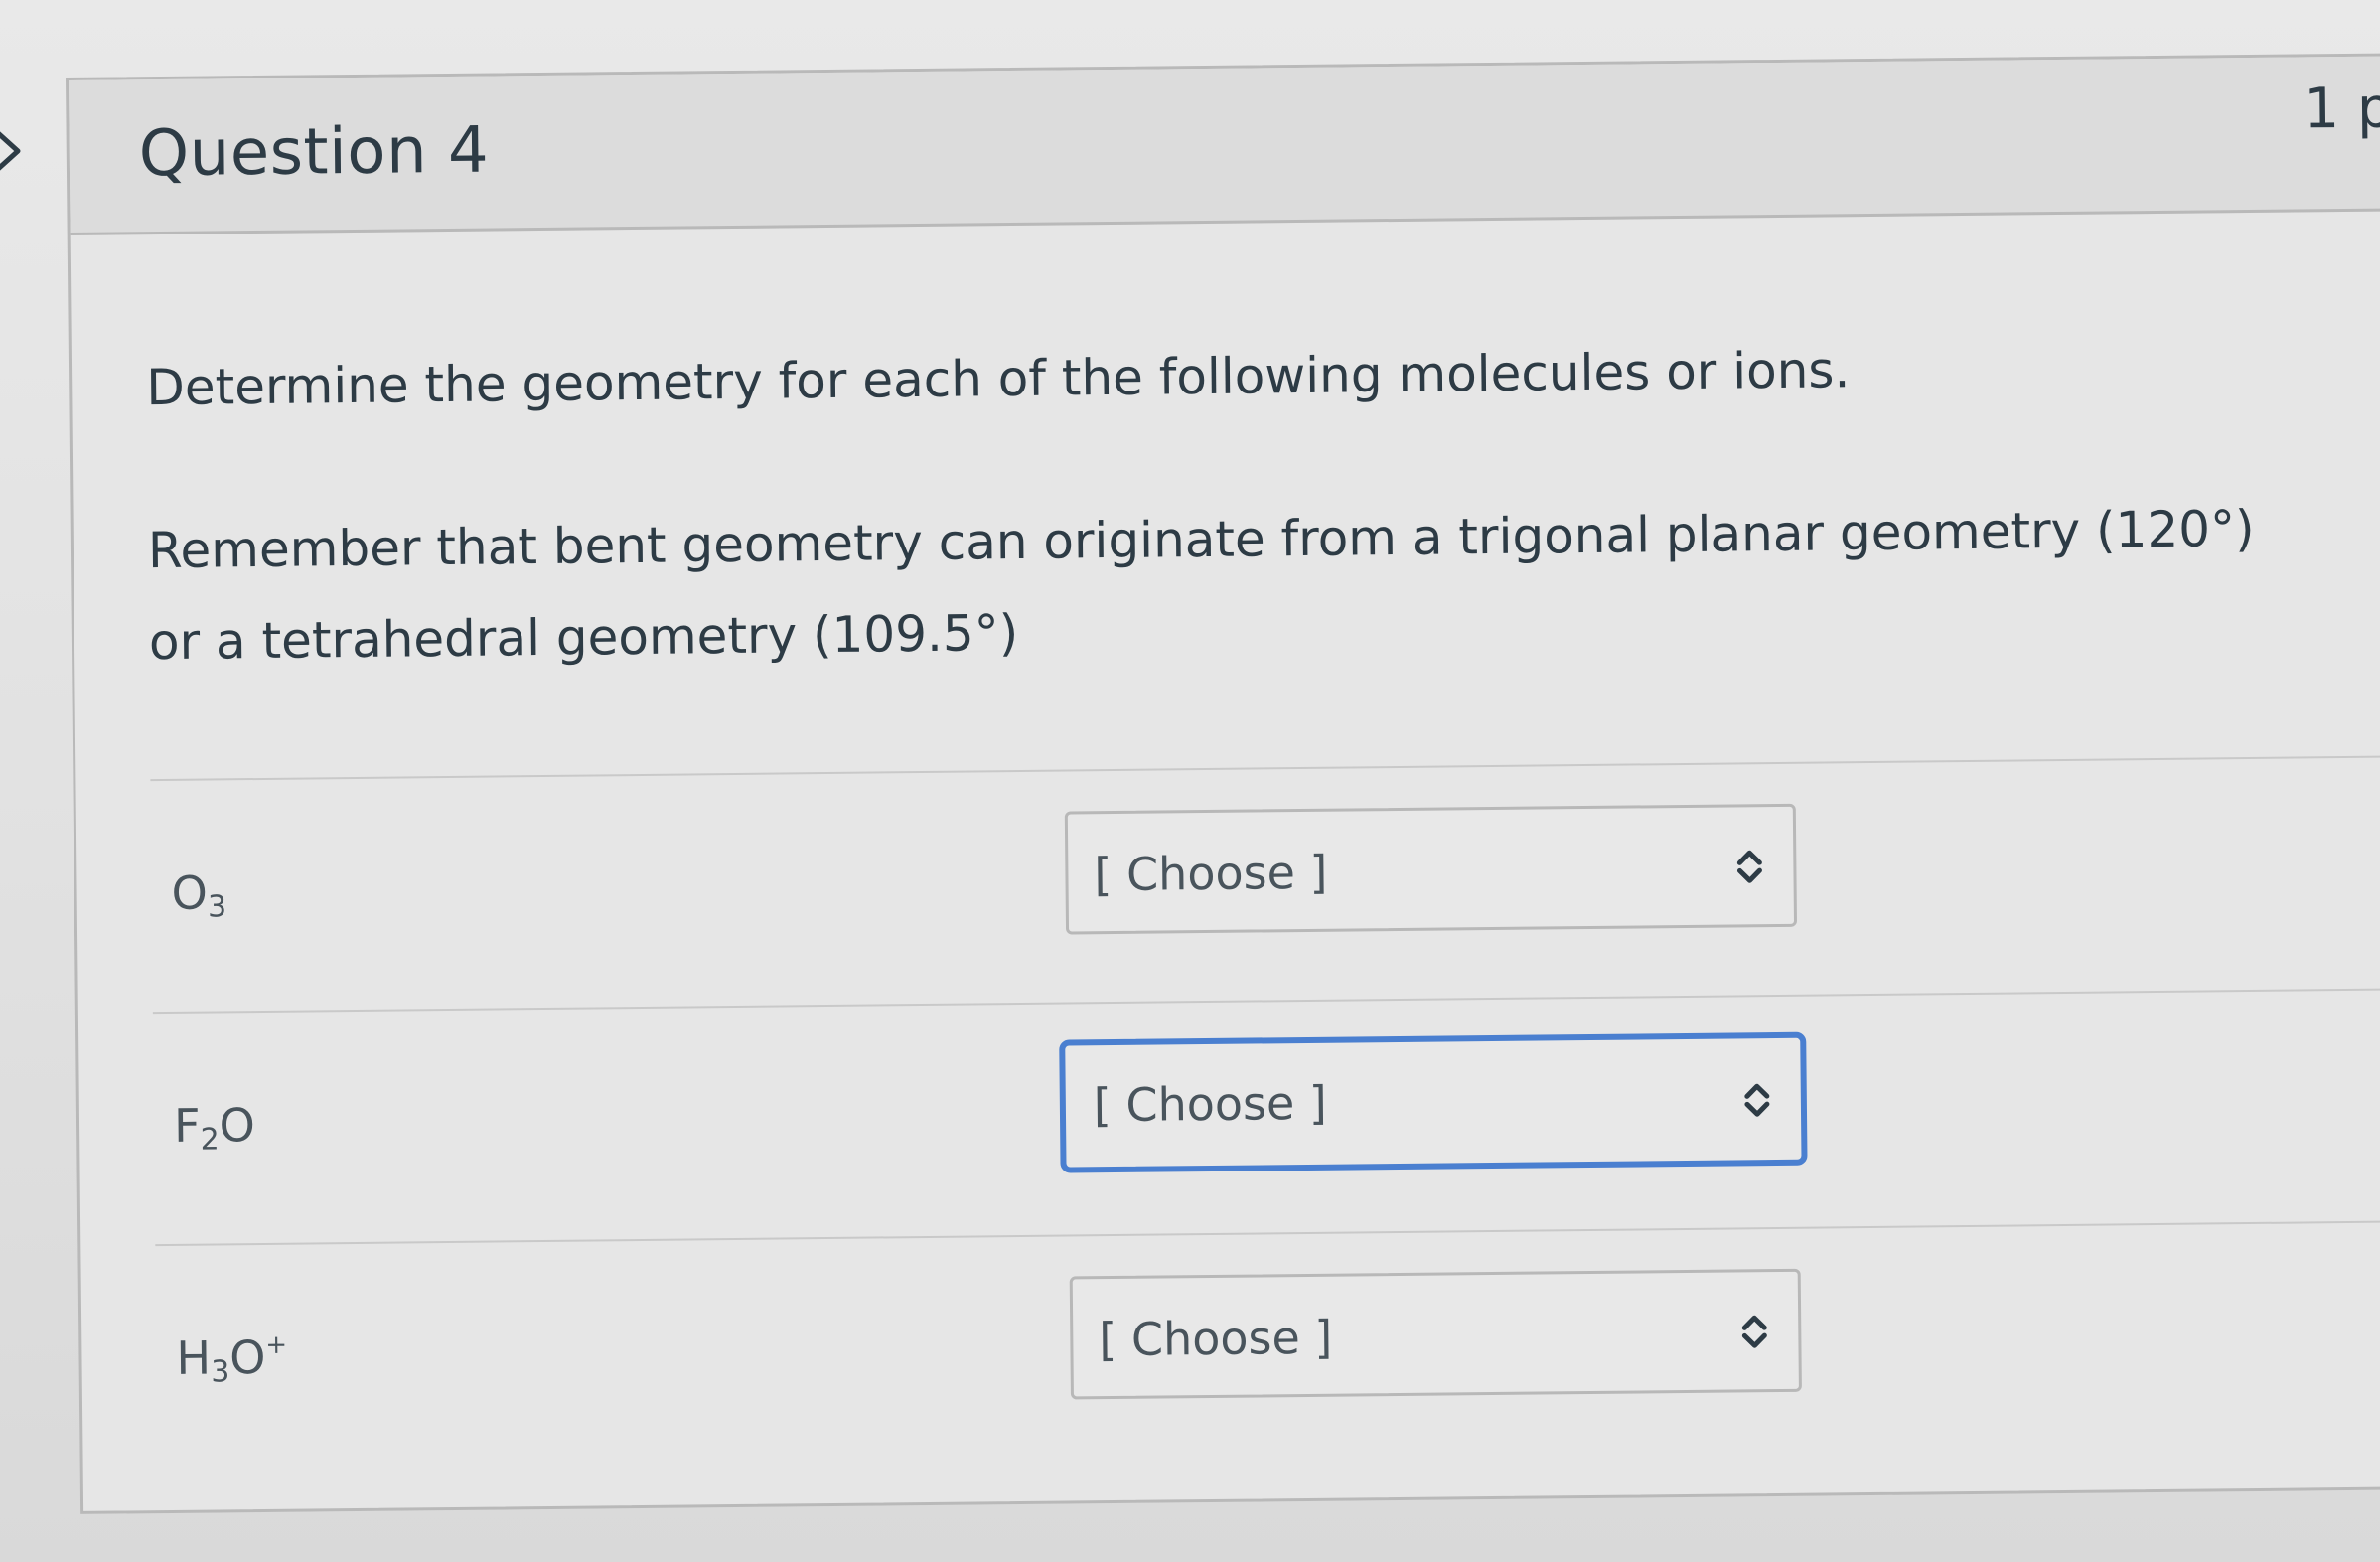 This screenshot has height=1562, width=2380. What do you see at coordinates (1224, 145) in the screenshot?
I see `question-header: Question 4 1 p` at bounding box center [1224, 145].